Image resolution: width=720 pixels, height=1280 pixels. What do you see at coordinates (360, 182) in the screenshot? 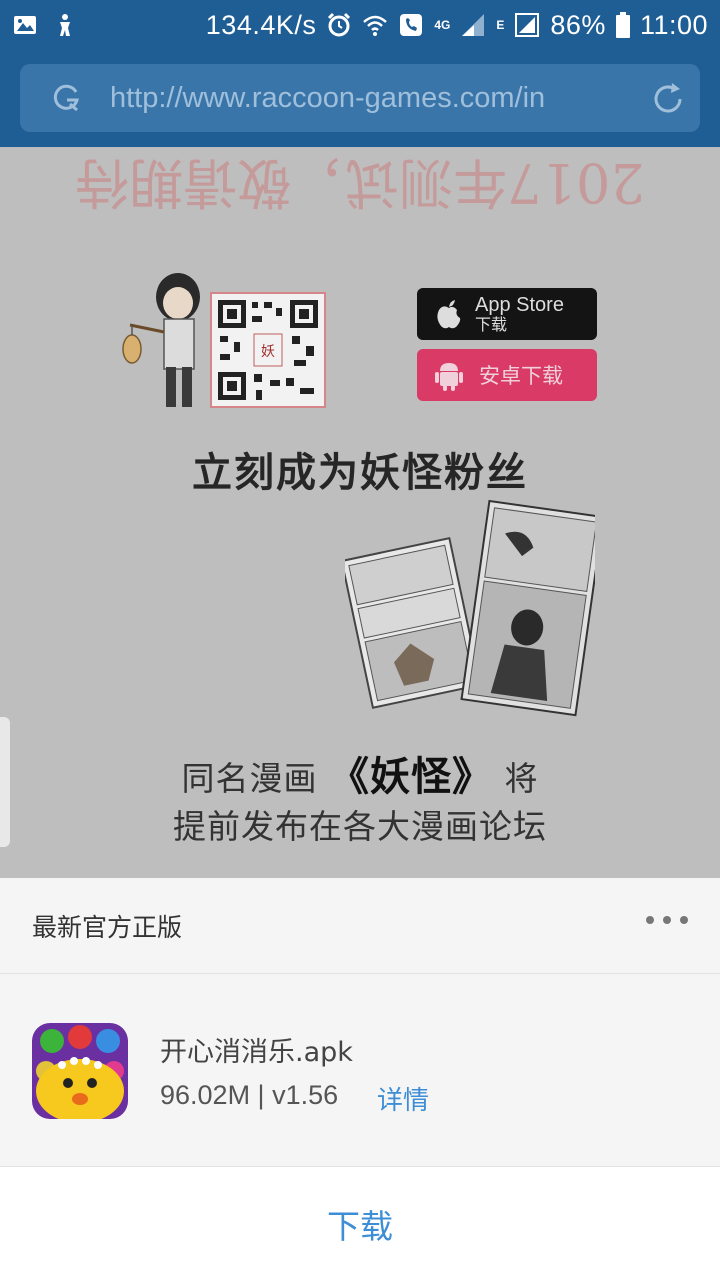
I see `banner-text: 2017年测试，敬请期待` at bounding box center [360, 182].